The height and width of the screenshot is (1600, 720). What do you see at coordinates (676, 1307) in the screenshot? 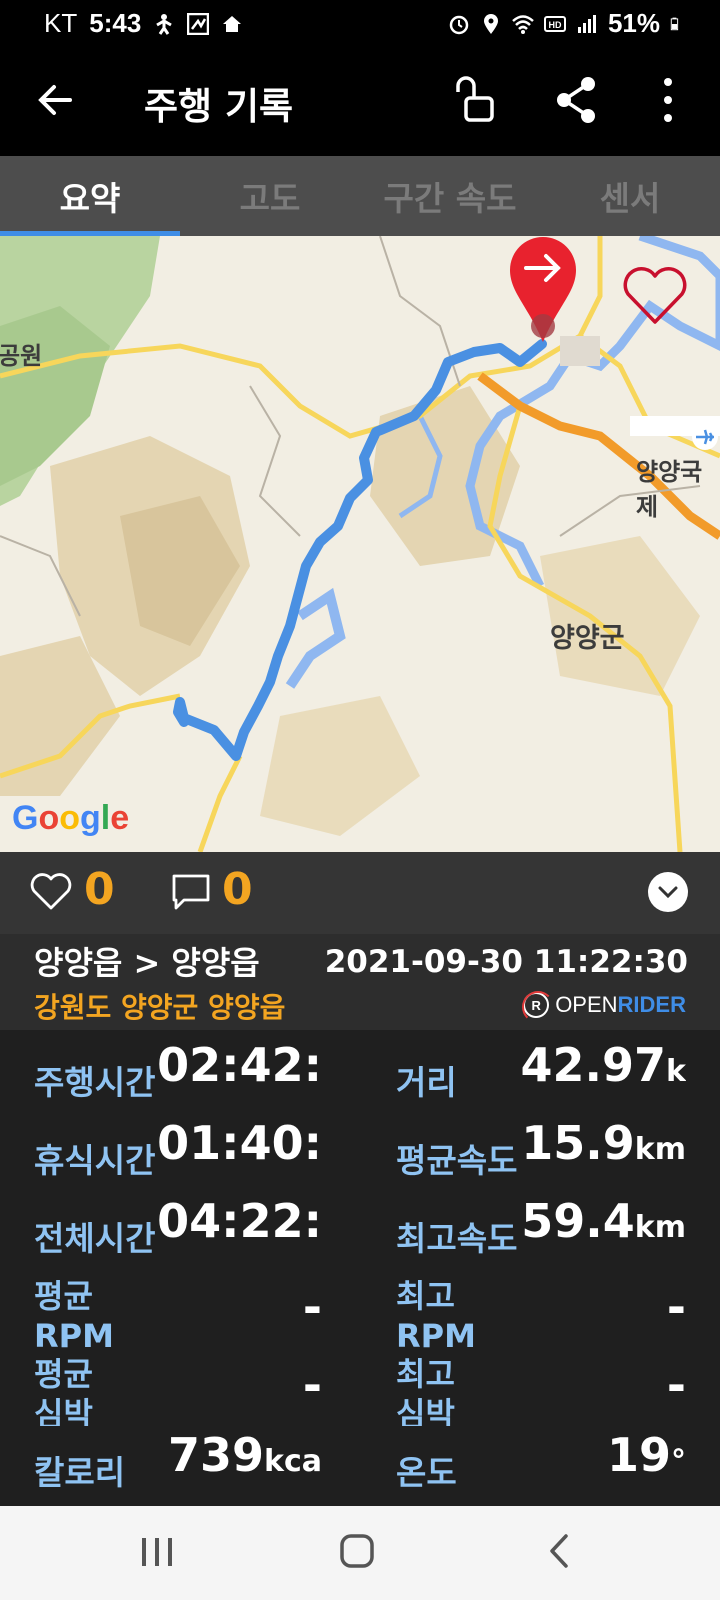
I see `stat-max-rpm-value: -` at bounding box center [676, 1307].